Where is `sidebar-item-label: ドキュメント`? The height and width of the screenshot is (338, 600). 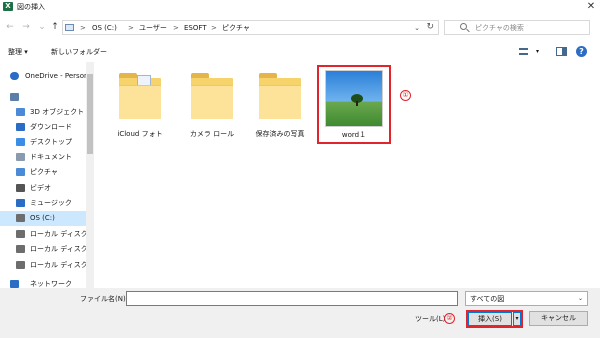 sidebar-item-label: ドキュメント is located at coordinates (51, 157).